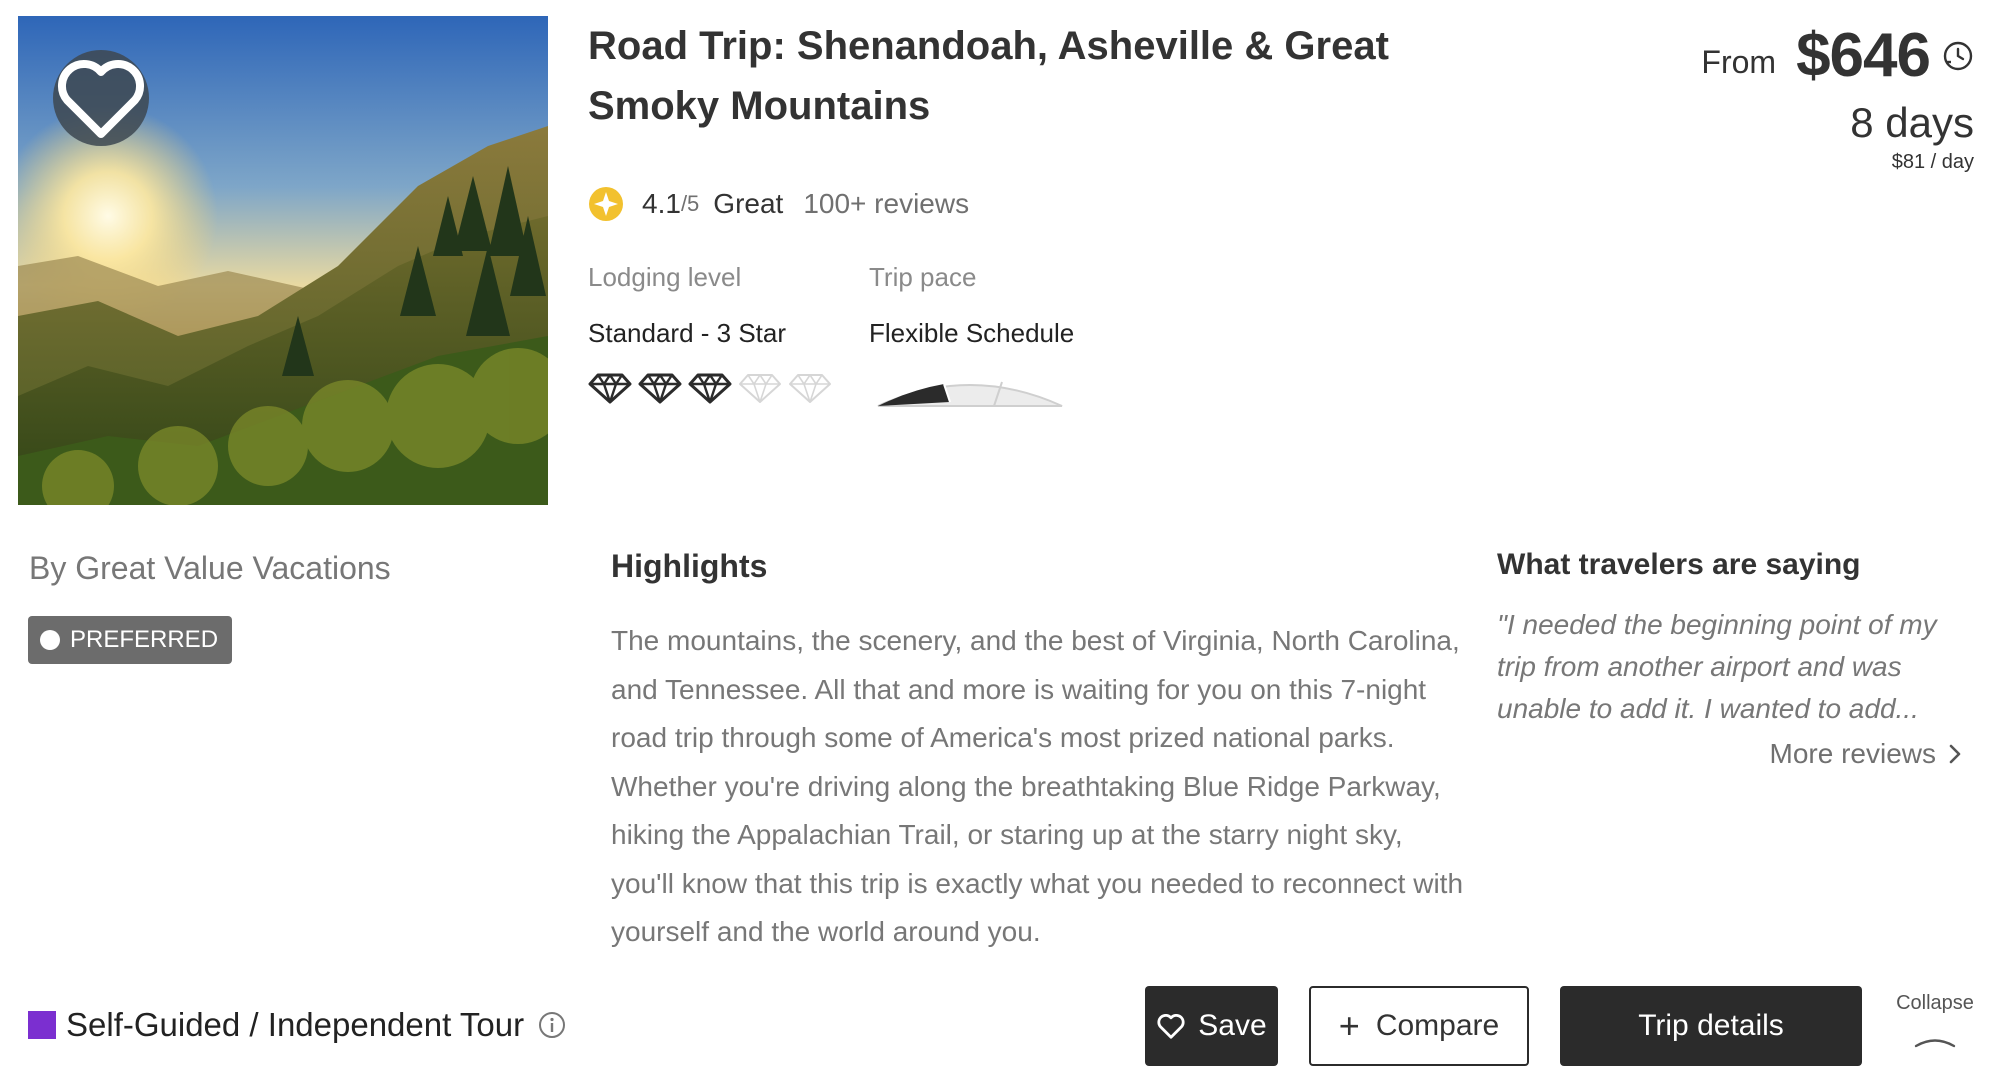 Image resolution: width=1992 pixels, height=1082 pixels. I want to click on preferred-badge: PREFERRED, so click(130, 640).